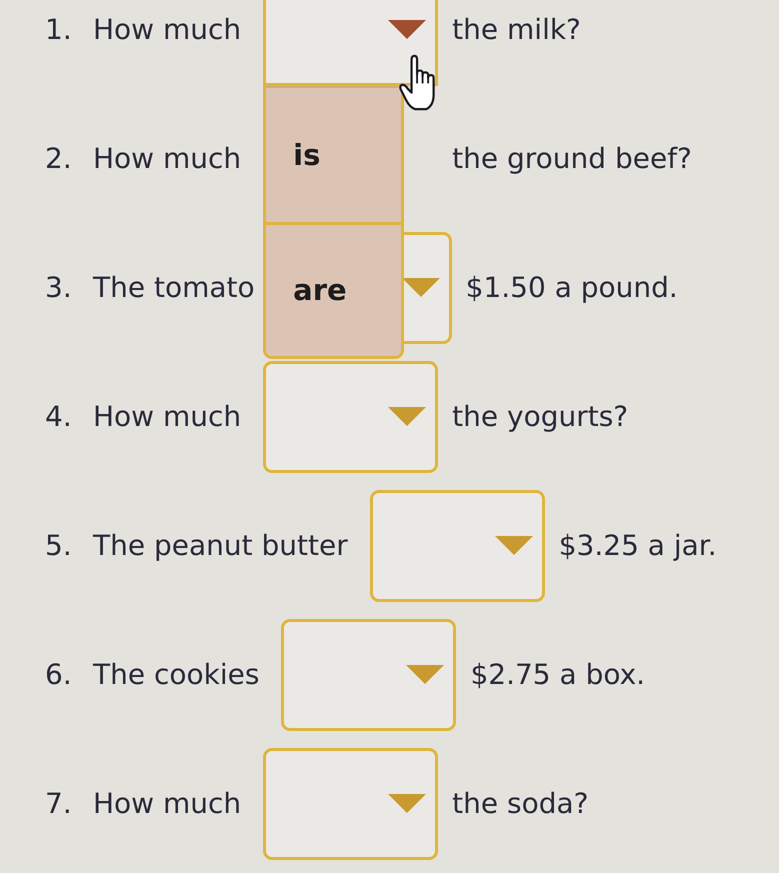 The width and height of the screenshot is (779, 873). I want to click on question-text: $1.50 a pound., so click(572, 287).